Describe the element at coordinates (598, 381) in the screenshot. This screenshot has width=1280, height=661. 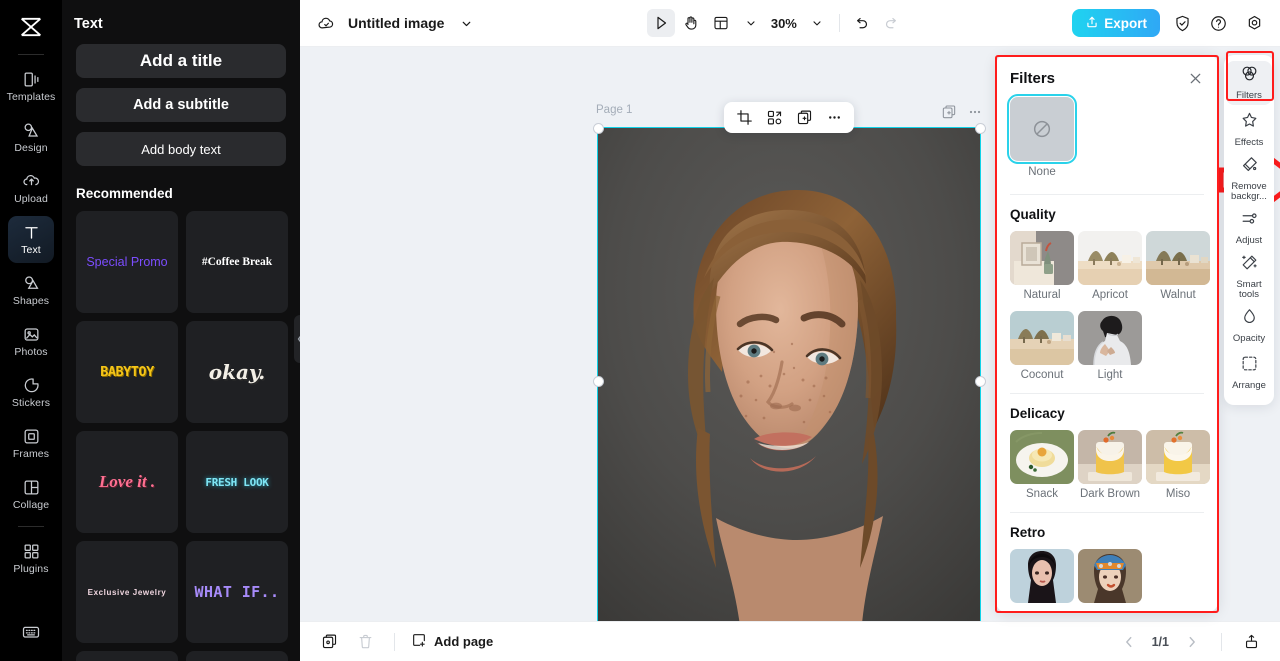
I see `resize-handle-left` at that location.